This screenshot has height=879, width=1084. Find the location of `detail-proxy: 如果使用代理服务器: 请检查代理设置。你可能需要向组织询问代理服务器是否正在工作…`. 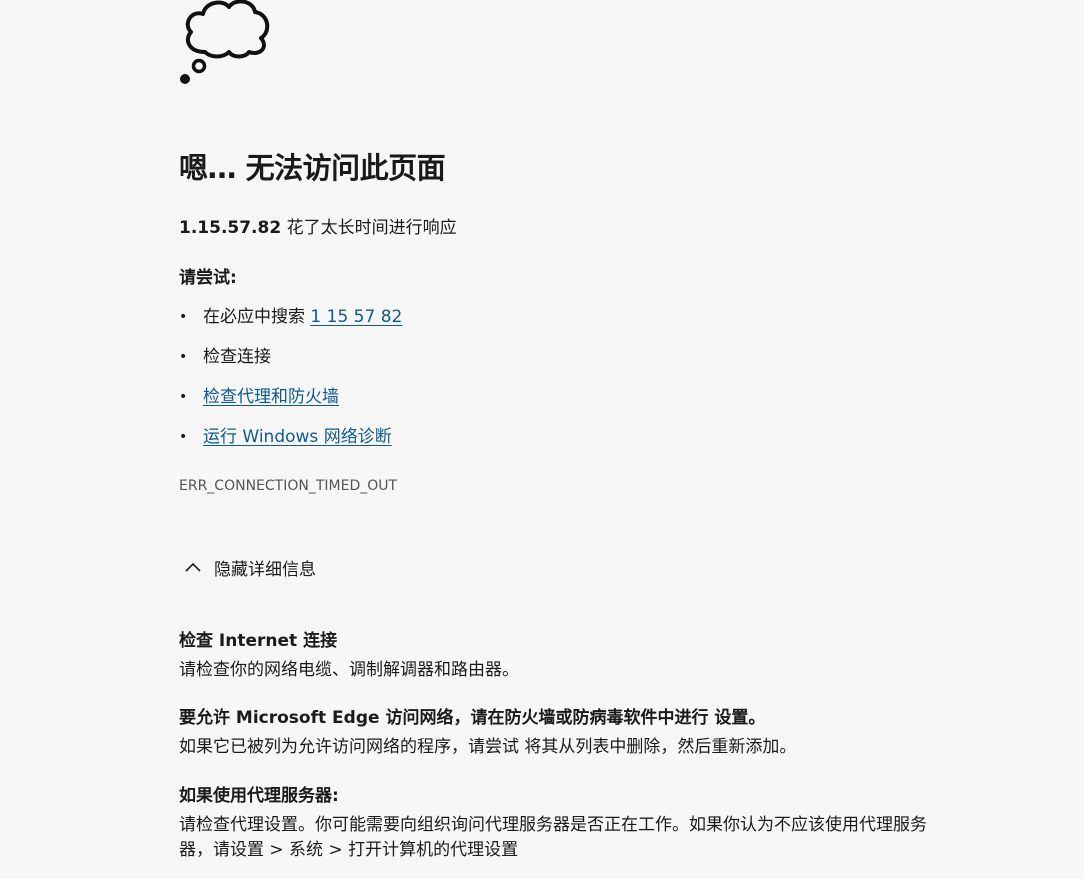

detail-proxy: 如果使用代理服务器: 请检查代理设置。你可能需要向组织询问代理服务器是否正在工作… is located at coordinates (559, 823).